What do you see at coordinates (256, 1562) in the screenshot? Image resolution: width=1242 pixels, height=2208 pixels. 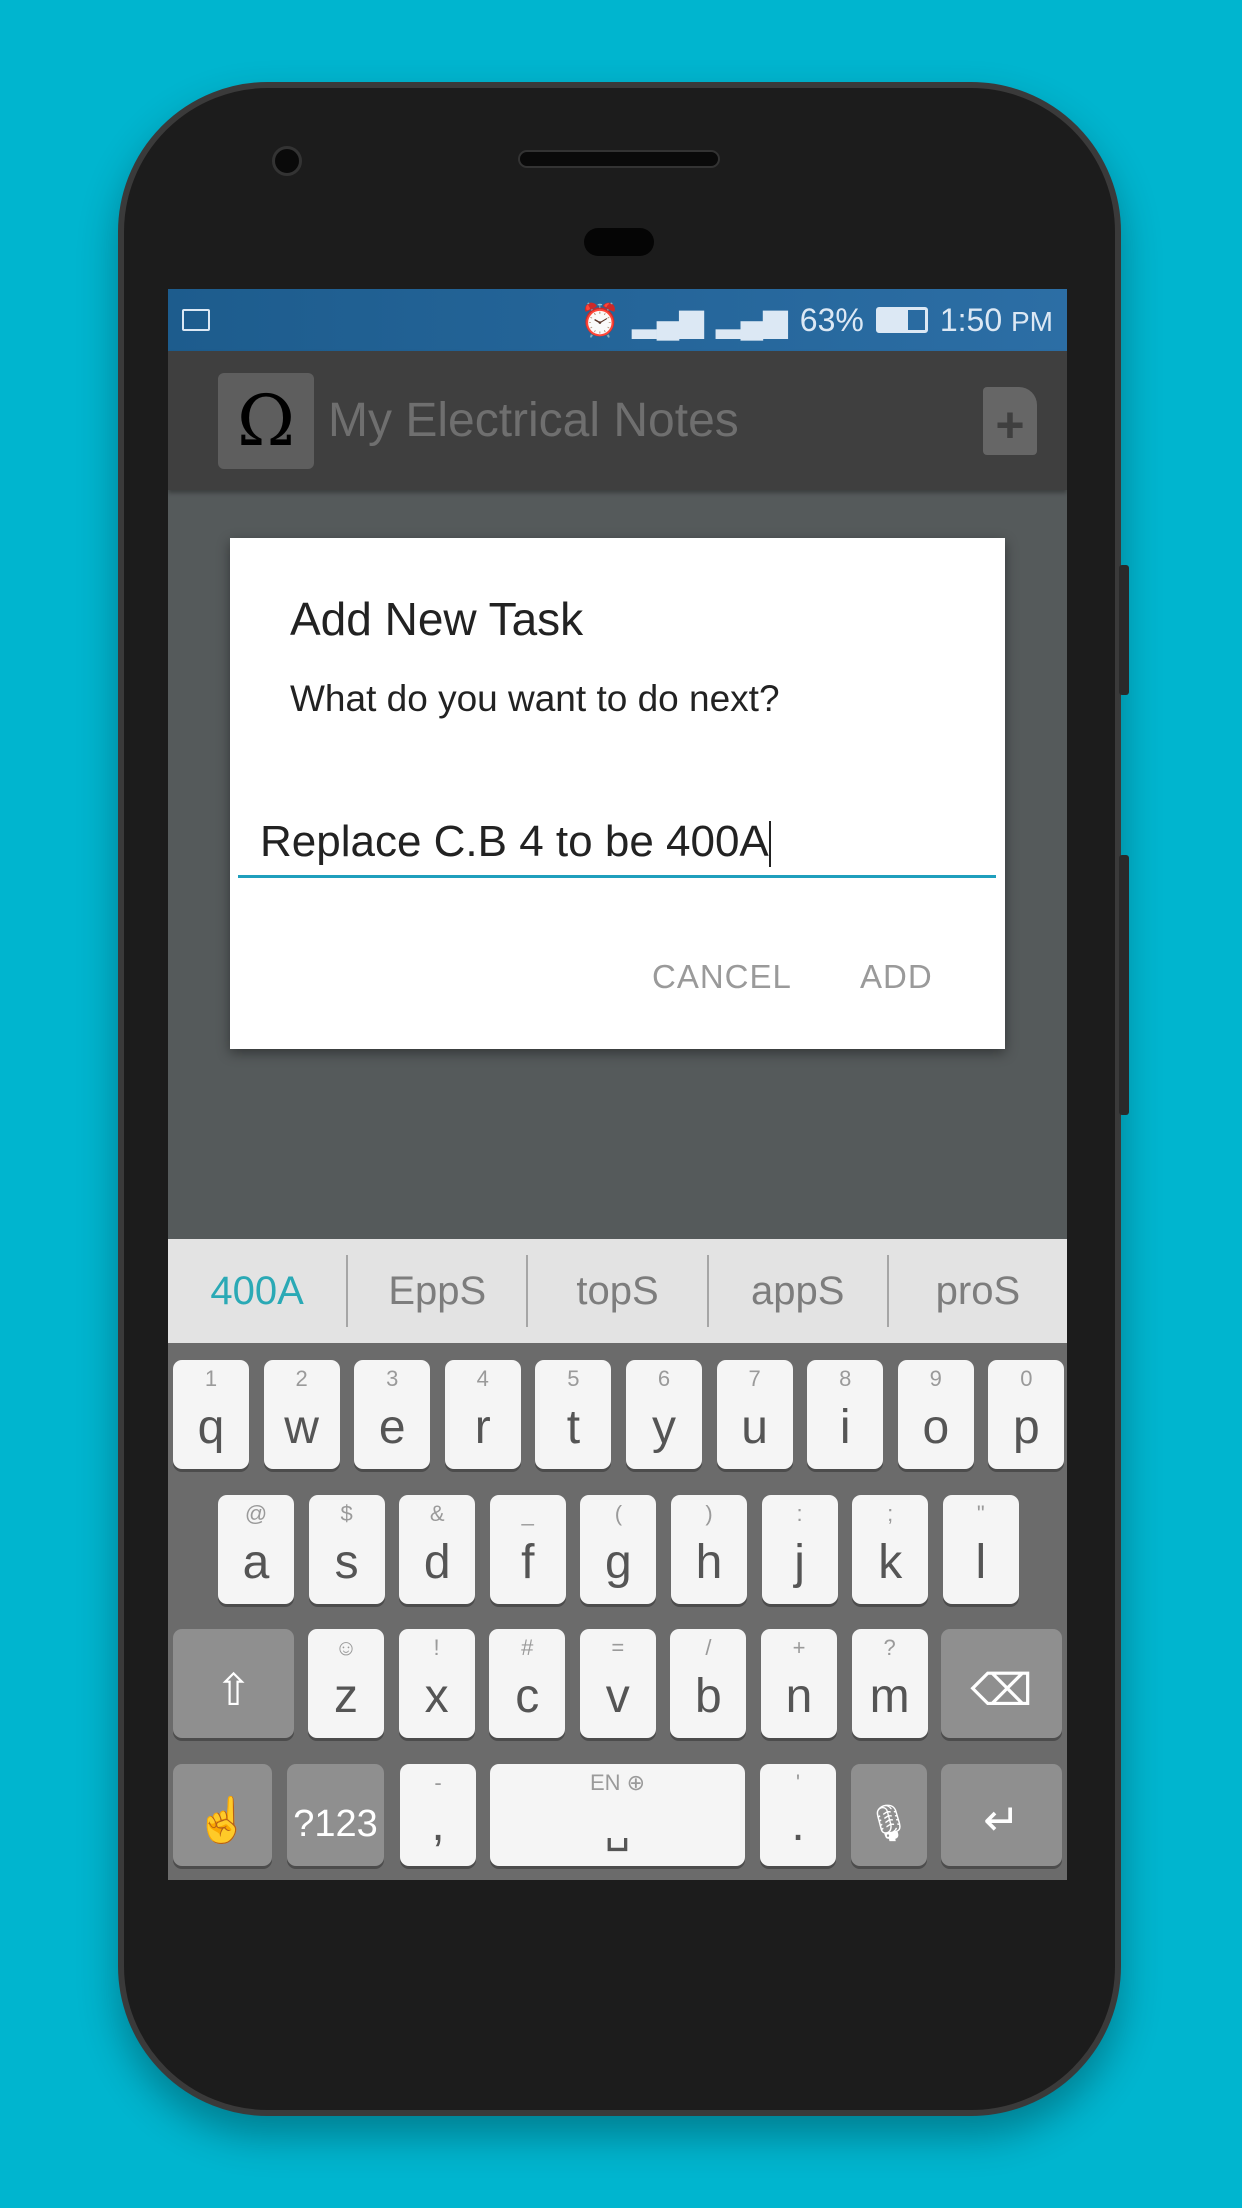 I see `key-label: a` at bounding box center [256, 1562].